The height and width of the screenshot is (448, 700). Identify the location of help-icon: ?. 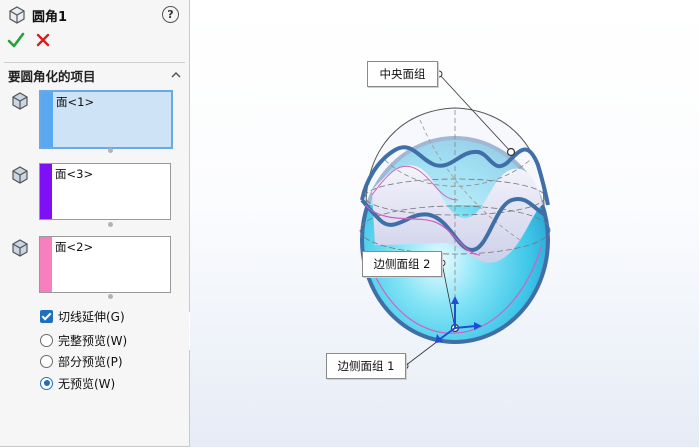
(170, 14).